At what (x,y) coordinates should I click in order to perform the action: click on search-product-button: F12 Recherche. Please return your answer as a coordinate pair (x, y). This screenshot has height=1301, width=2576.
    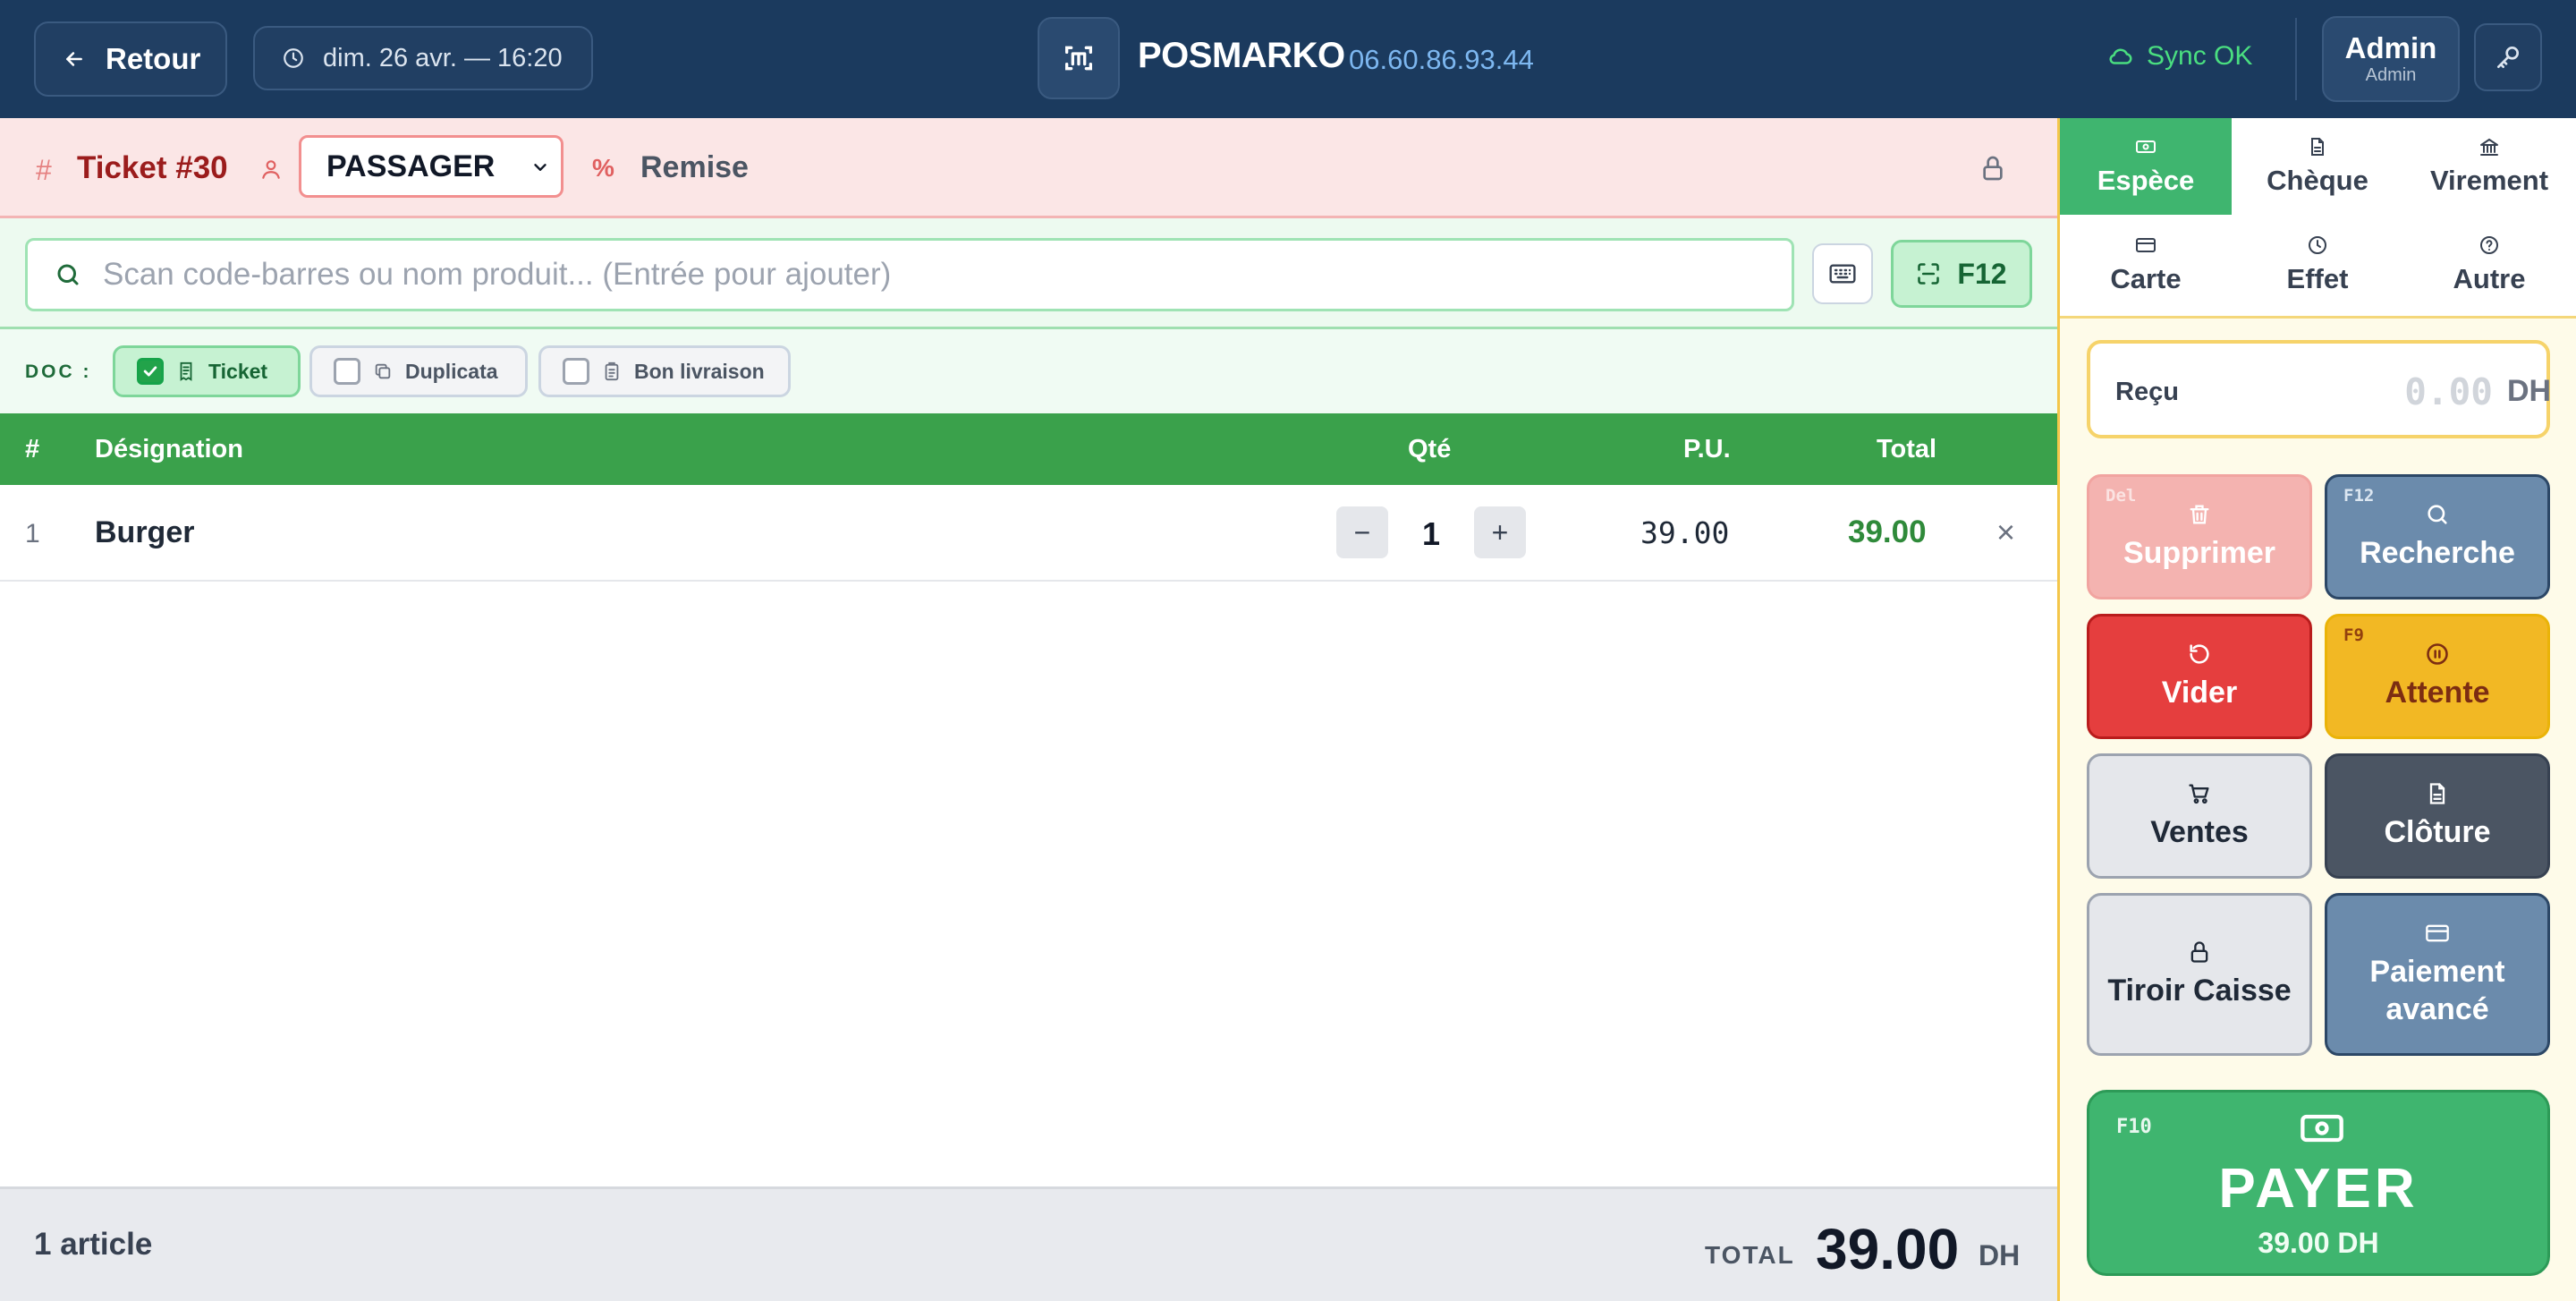
    Looking at the image, I should click on (2437, 536).